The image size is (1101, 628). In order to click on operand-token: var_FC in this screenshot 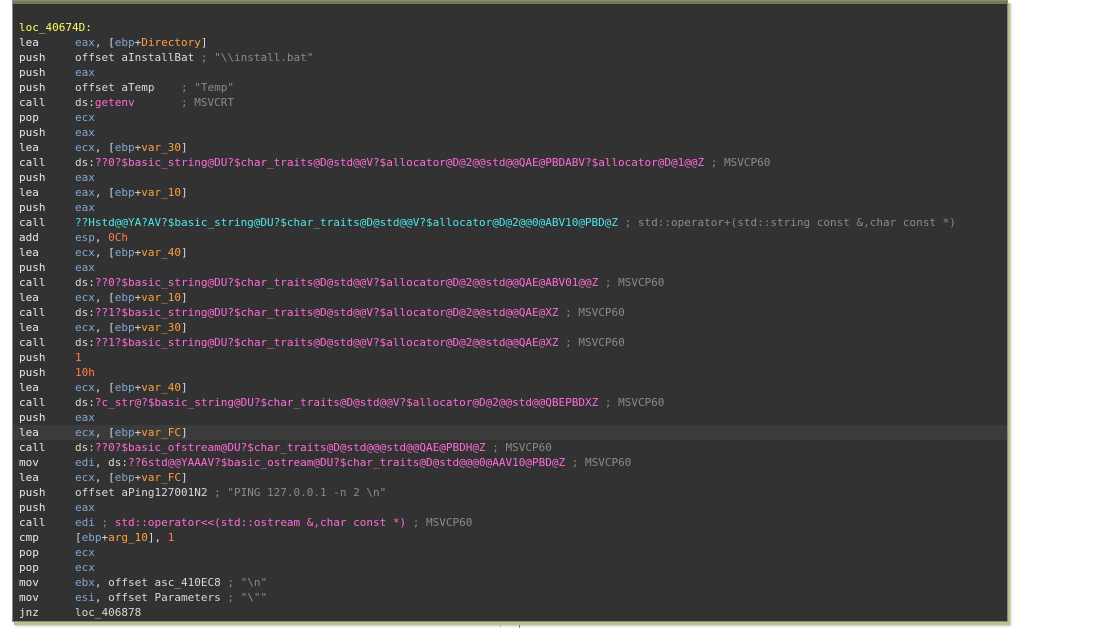, I will do `click(161, 477)`.